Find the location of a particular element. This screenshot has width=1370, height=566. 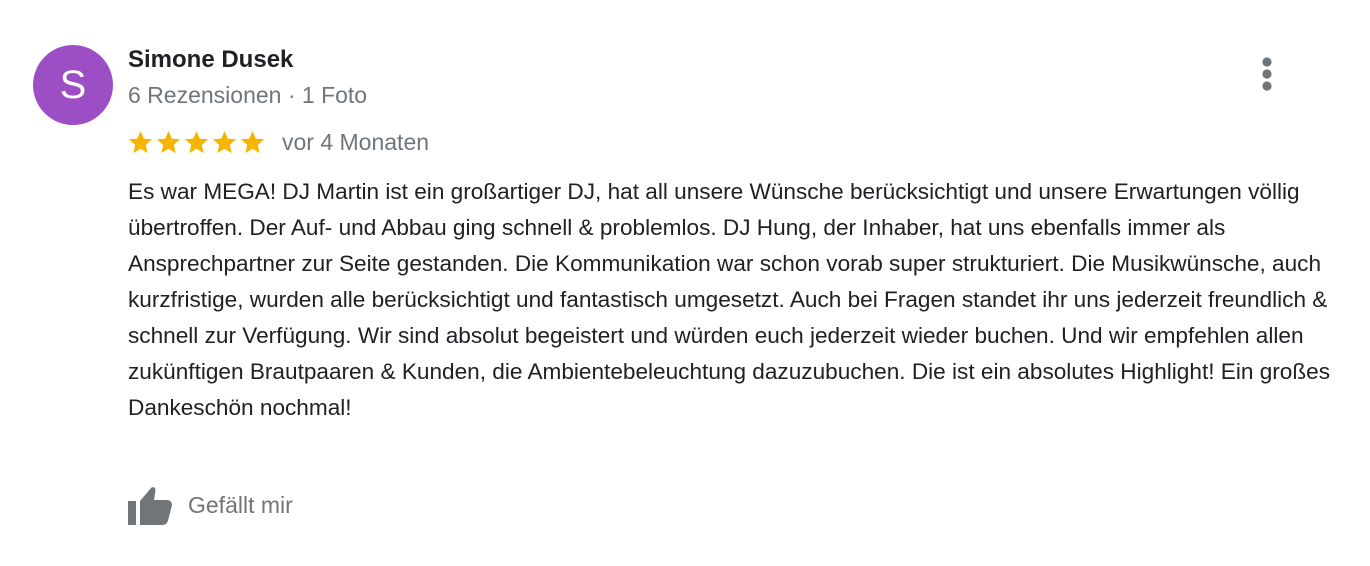

star-rating is located at coordinates (196, 142).